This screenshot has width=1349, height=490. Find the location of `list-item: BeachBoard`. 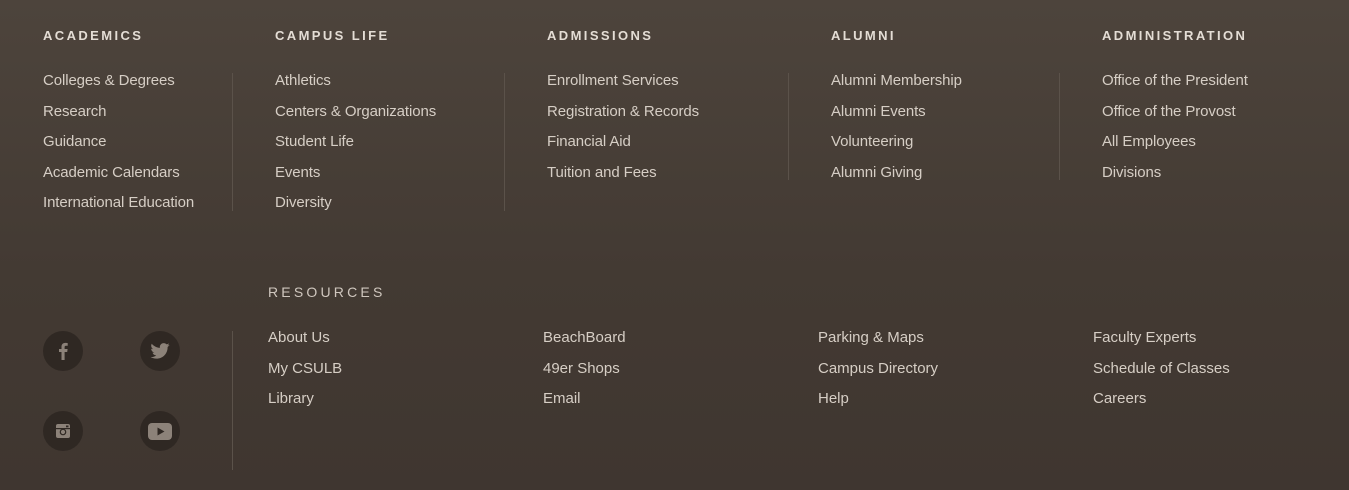

list-item: BeachBoard is located at coordinates (584, 343).